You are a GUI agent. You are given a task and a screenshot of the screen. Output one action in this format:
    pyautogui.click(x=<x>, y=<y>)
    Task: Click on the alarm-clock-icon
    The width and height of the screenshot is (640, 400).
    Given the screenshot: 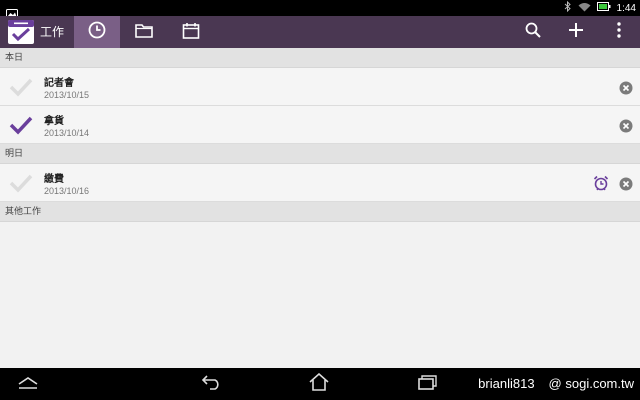 What is the action you would take?
    pyautogui.click(x=601, y=183)
    